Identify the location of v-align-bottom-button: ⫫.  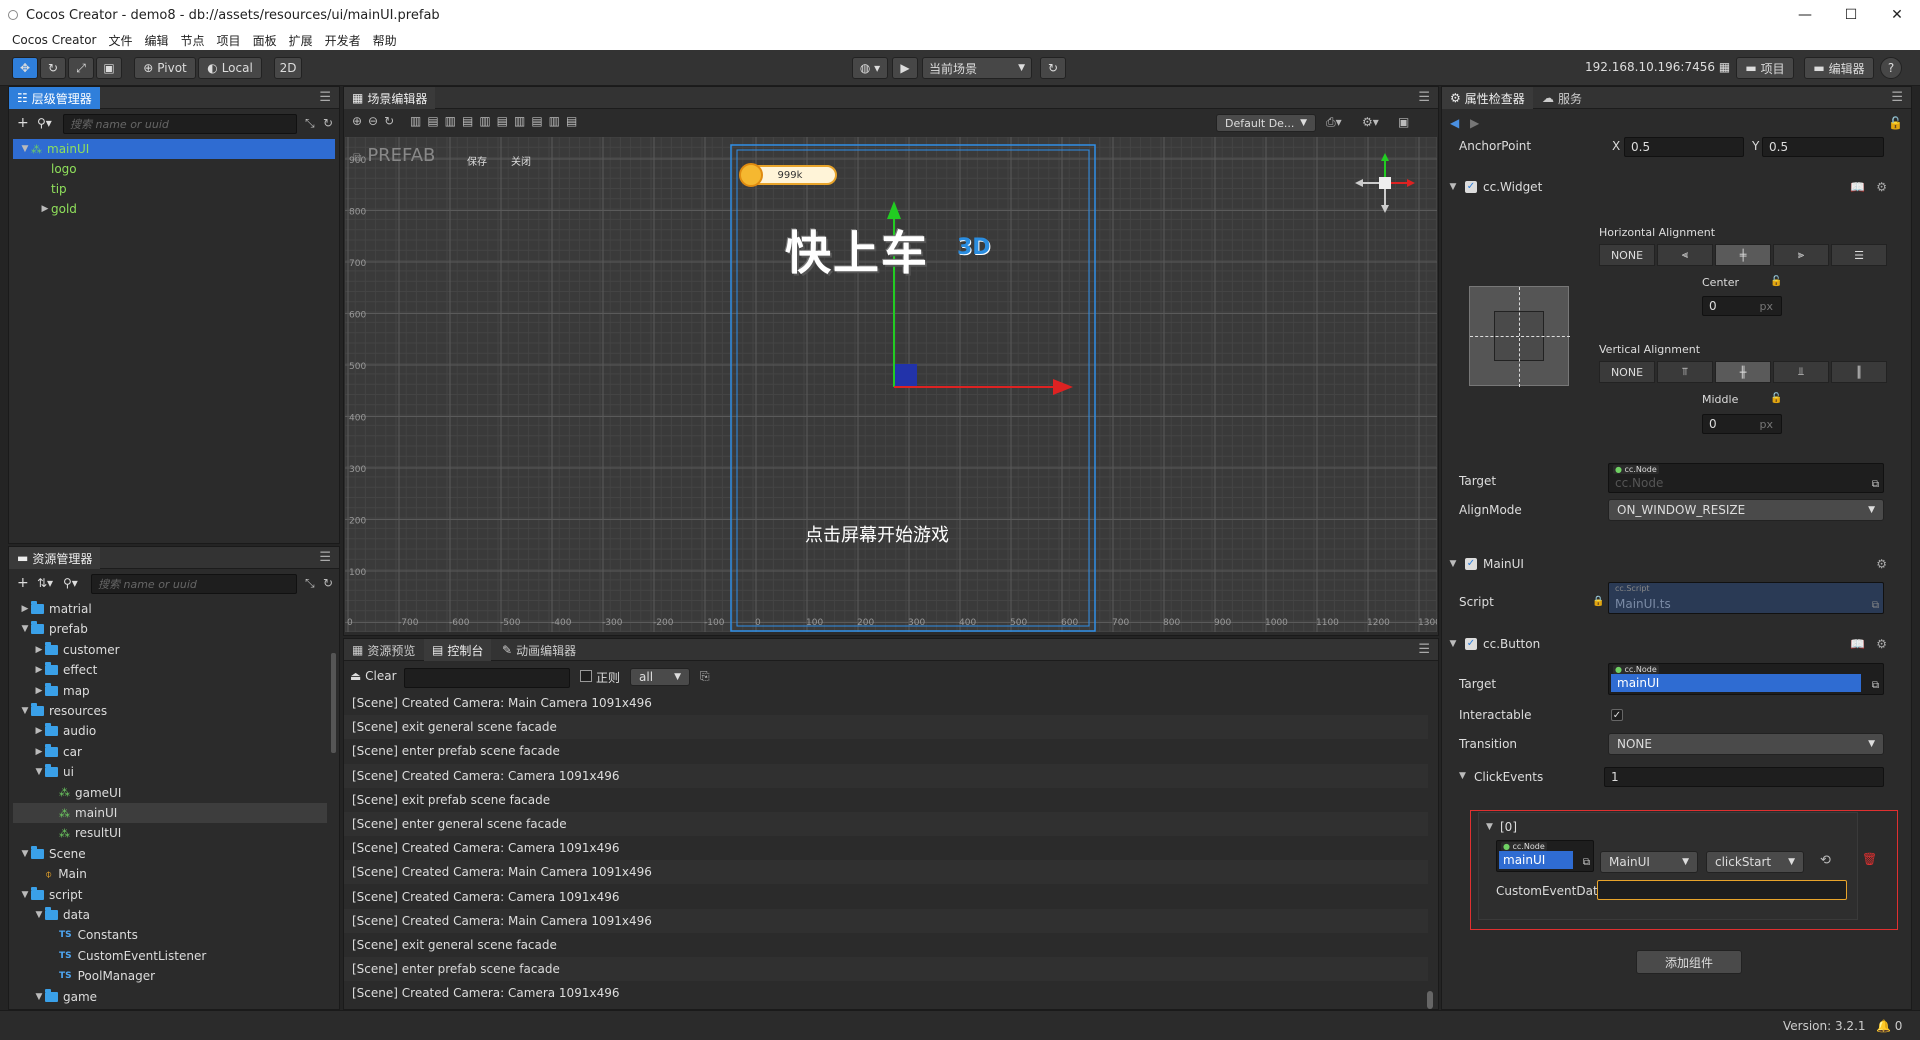
(1801, 372).